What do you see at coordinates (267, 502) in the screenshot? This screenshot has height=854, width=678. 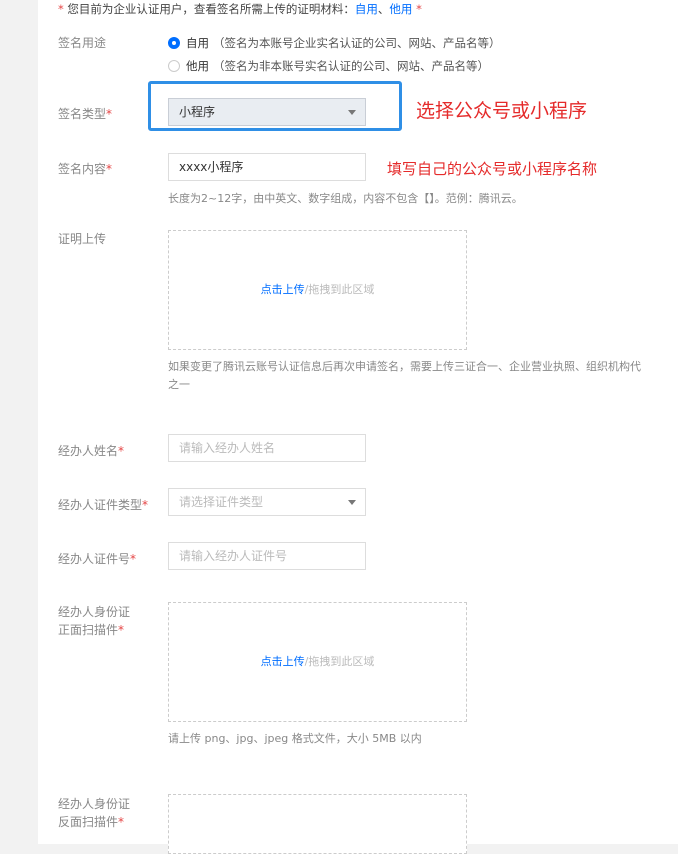 I see `agent-id-type-select: 请选择证件类型` at bounding box center [267, 502].